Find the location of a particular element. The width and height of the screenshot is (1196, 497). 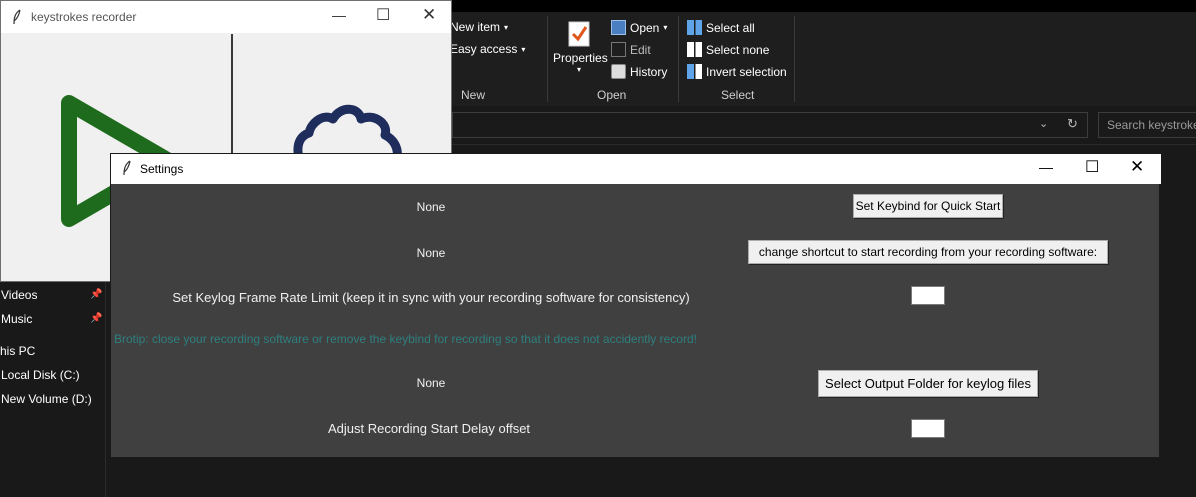

nav-item-label: Music is located at coordinates (17, 319).